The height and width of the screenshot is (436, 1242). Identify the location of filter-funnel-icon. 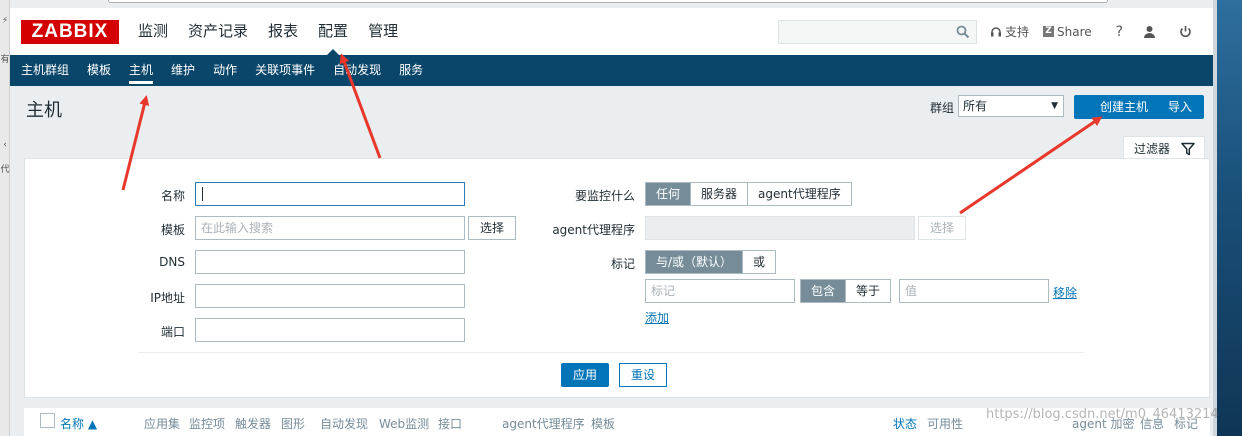
(1188, 149).